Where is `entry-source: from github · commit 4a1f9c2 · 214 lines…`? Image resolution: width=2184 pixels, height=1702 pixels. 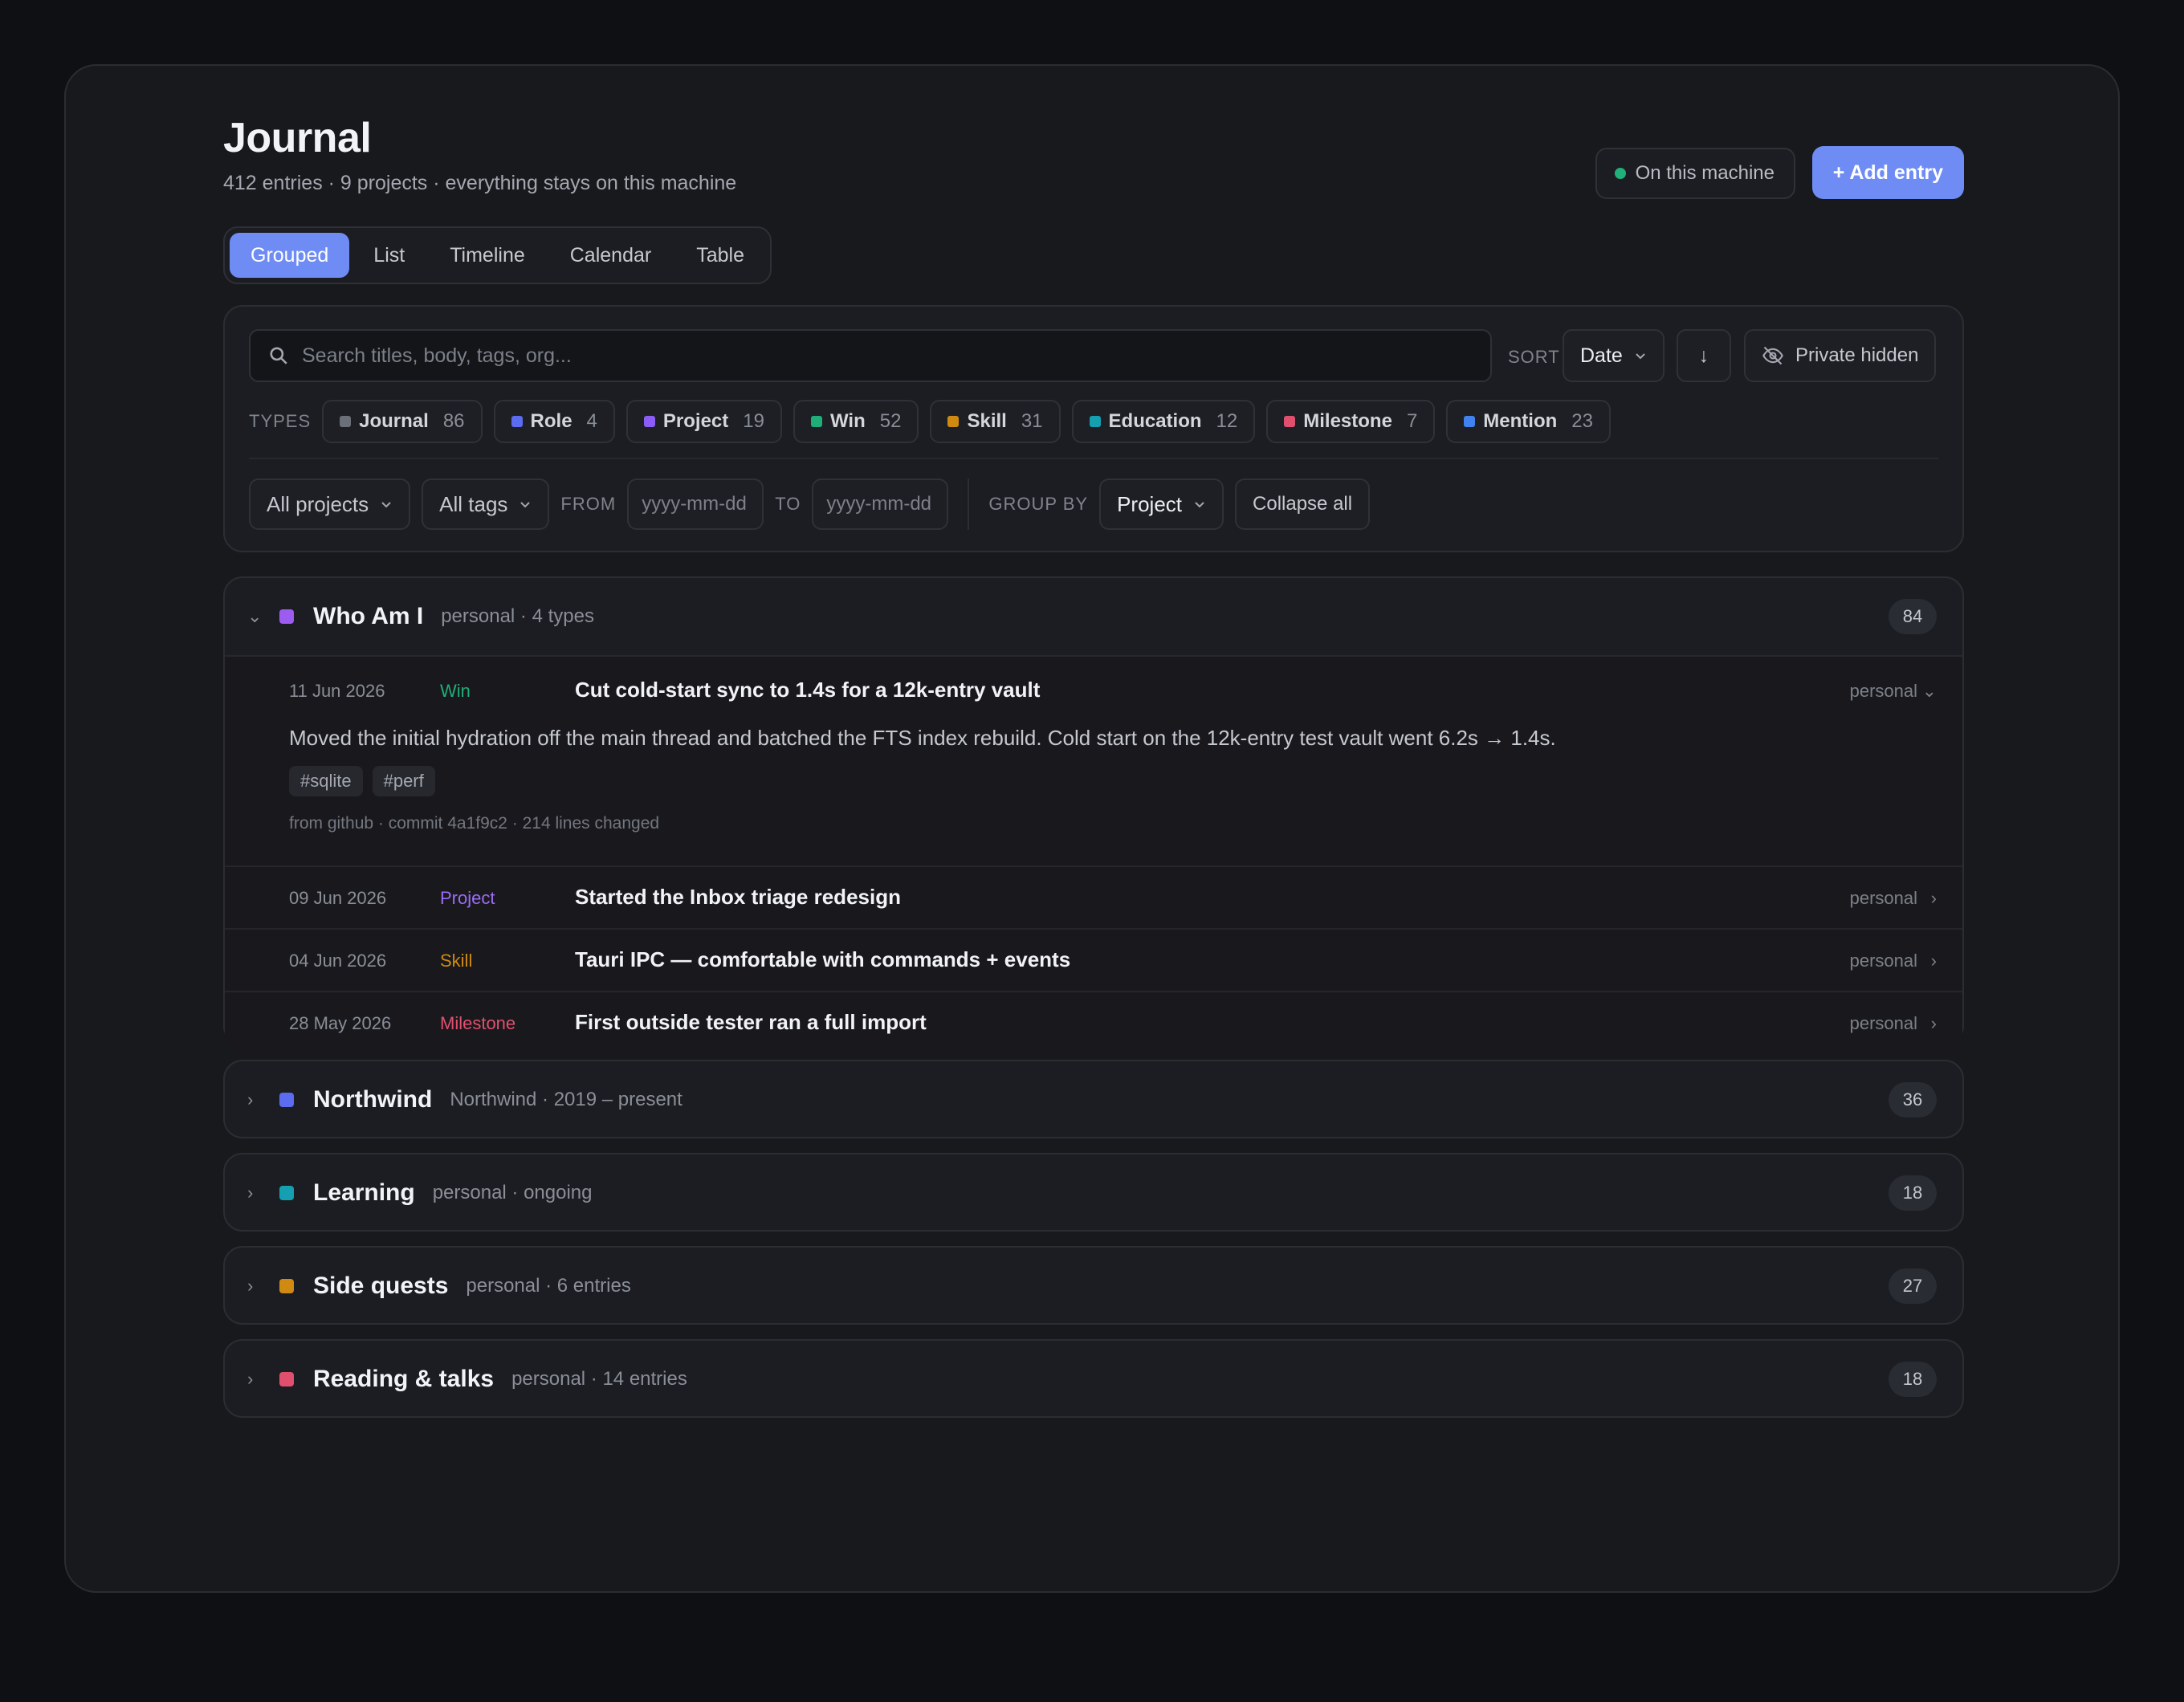
entry-source: from github · commit 4a1f9c2 · 214 lines… is located at coordinates (475, 824).